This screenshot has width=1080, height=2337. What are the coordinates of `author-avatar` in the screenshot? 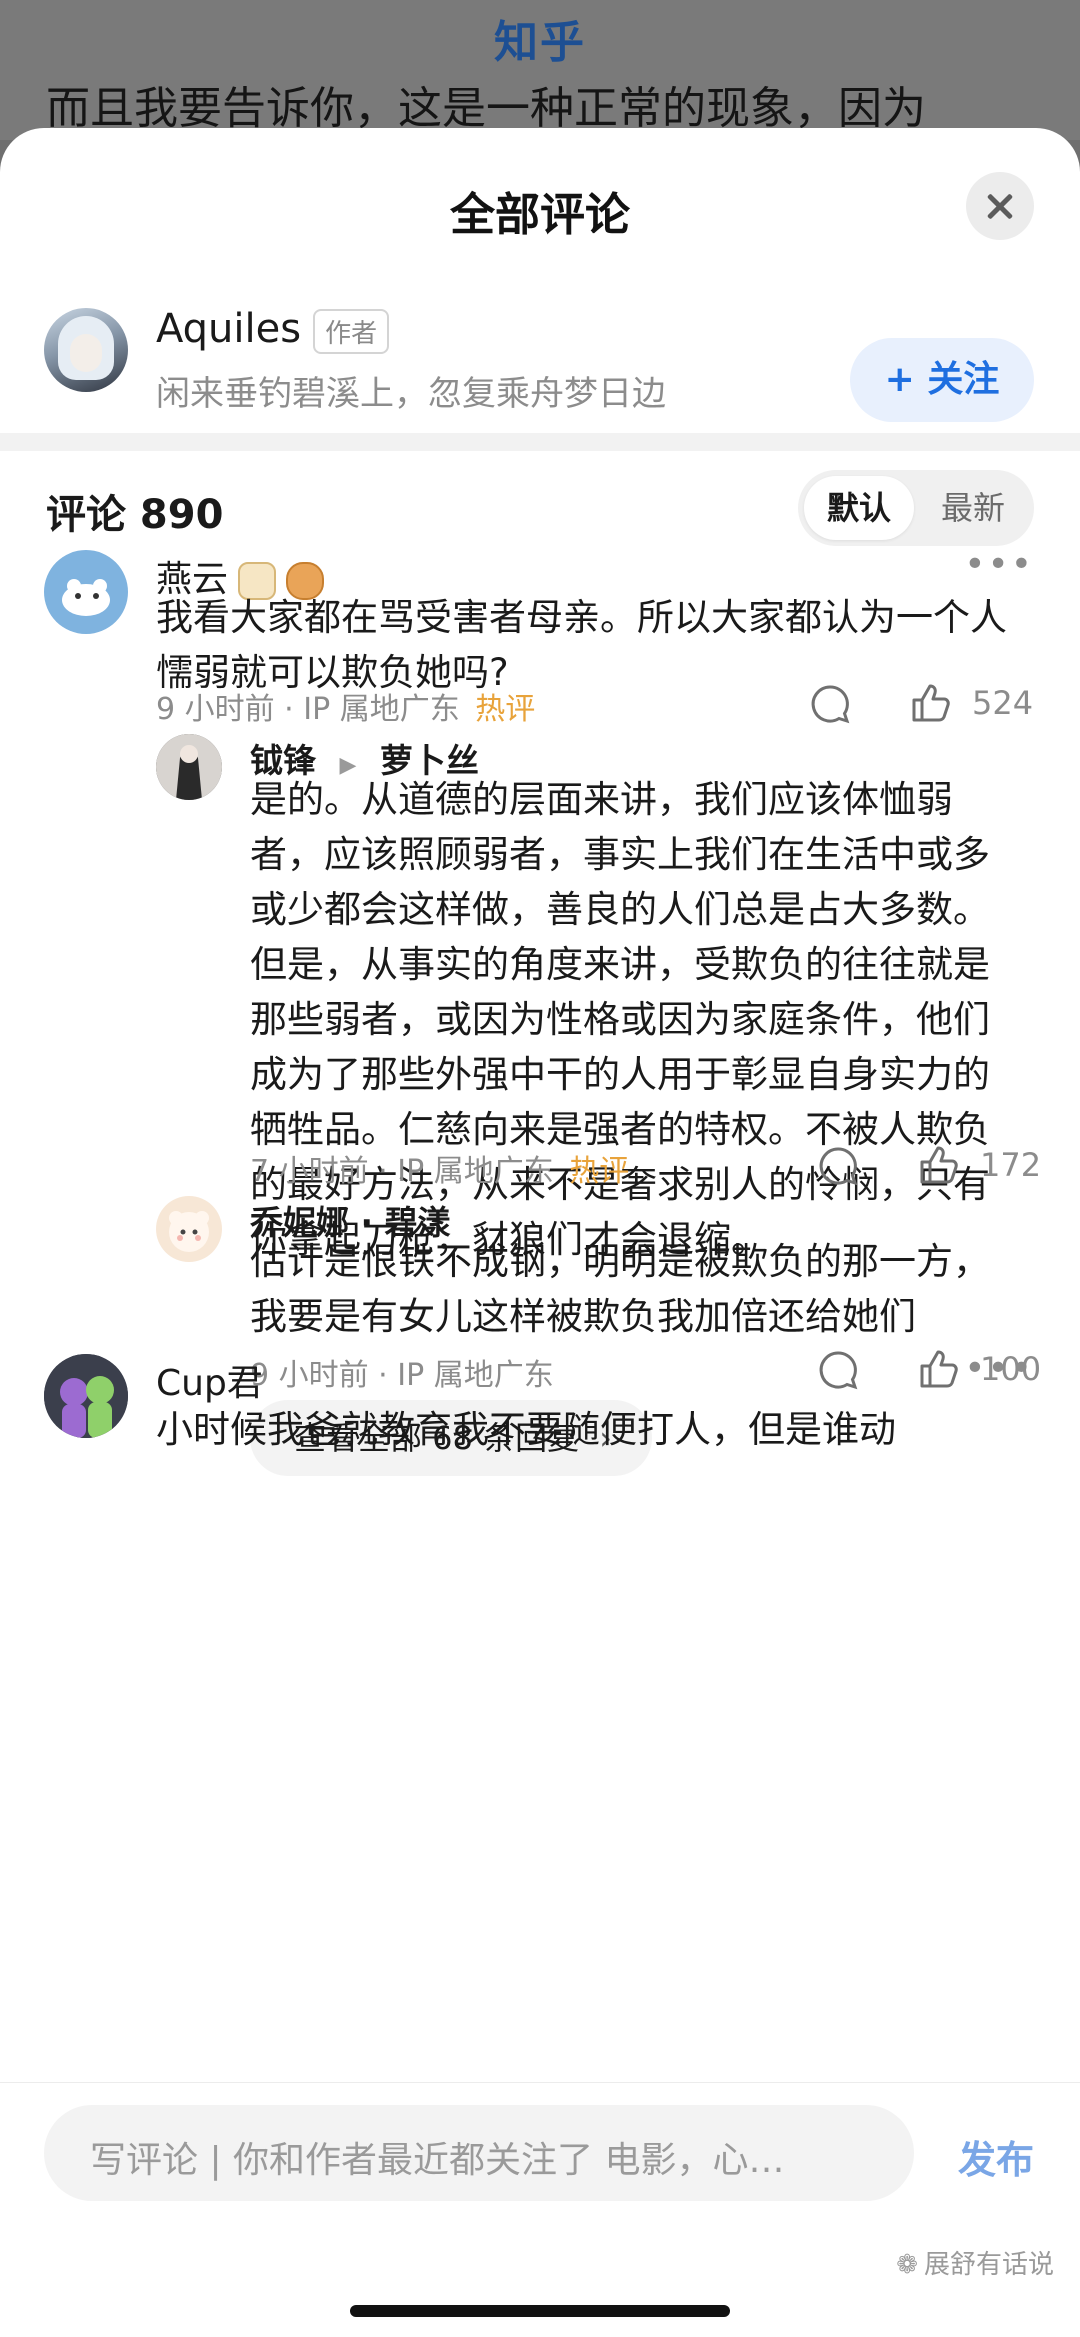 It's located at (86, 350).